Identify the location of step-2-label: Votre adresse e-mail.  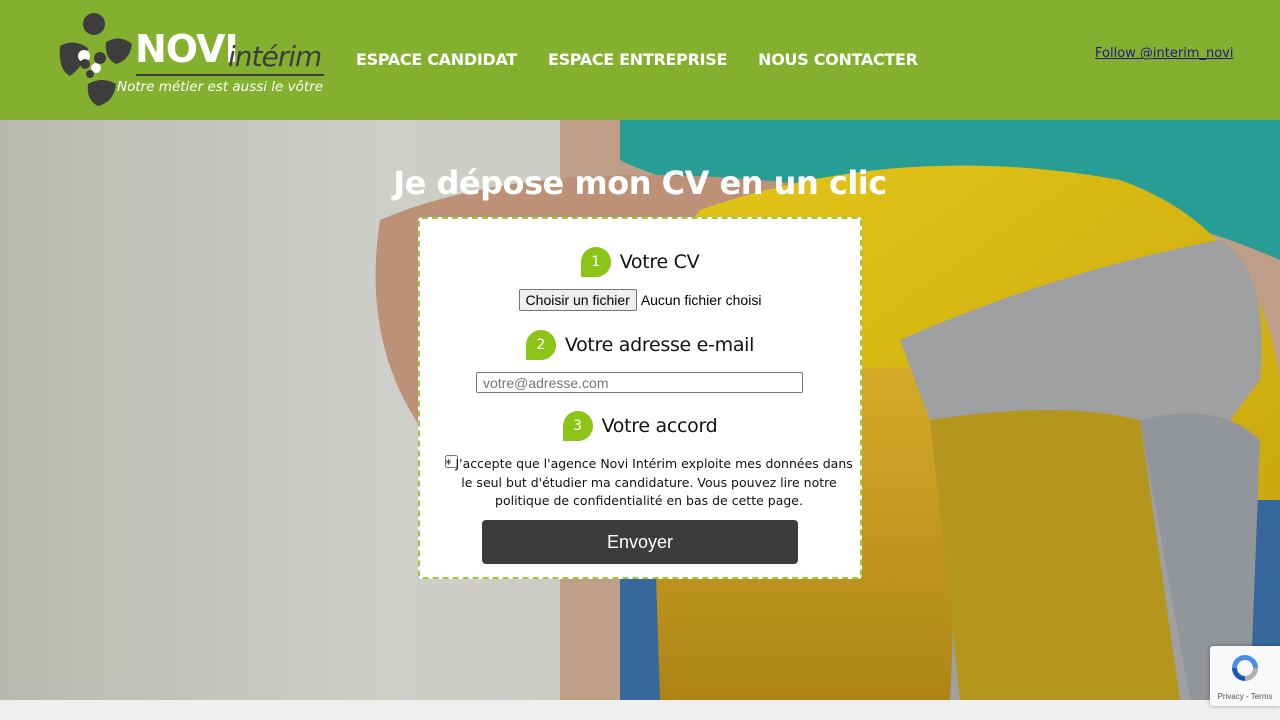
(659, 345).